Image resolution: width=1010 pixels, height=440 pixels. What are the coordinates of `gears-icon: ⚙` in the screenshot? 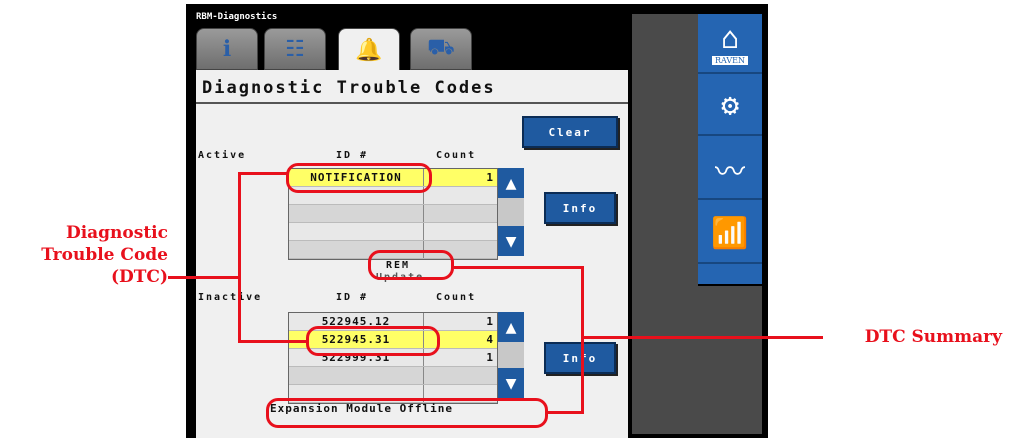 It's located at (730, 105).